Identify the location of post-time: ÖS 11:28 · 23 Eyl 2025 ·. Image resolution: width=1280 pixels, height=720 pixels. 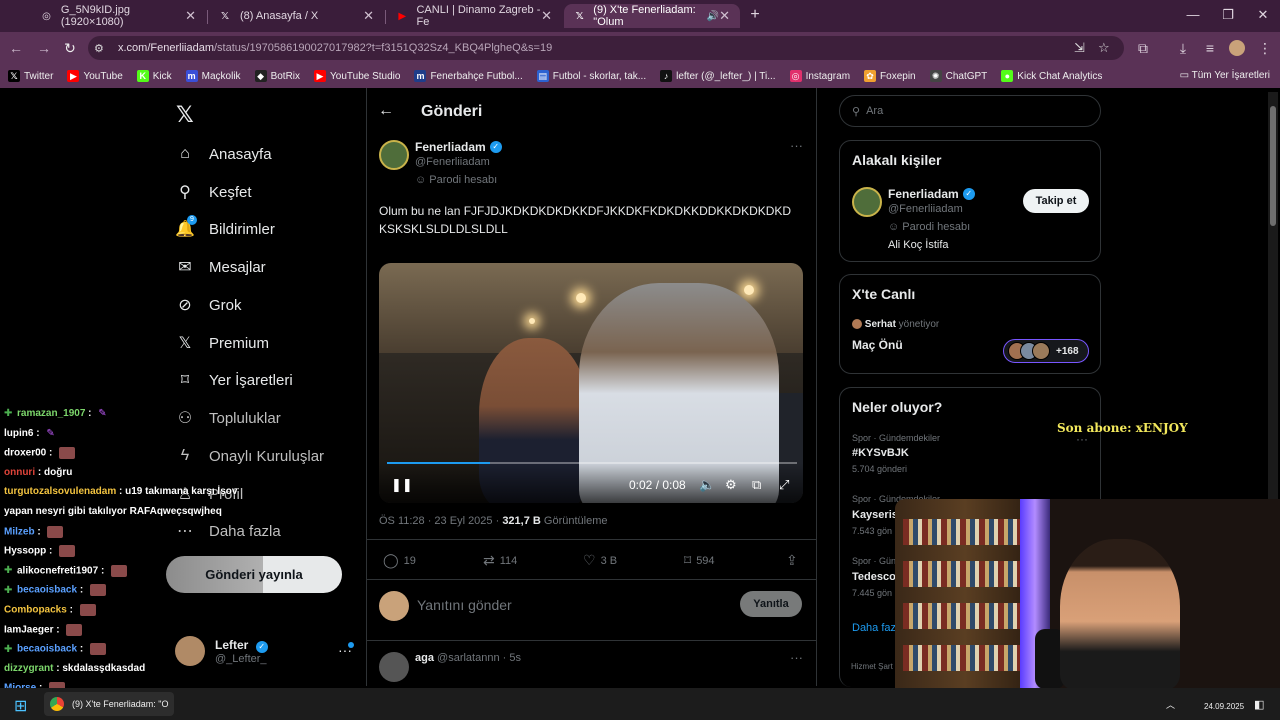
(440, 521).